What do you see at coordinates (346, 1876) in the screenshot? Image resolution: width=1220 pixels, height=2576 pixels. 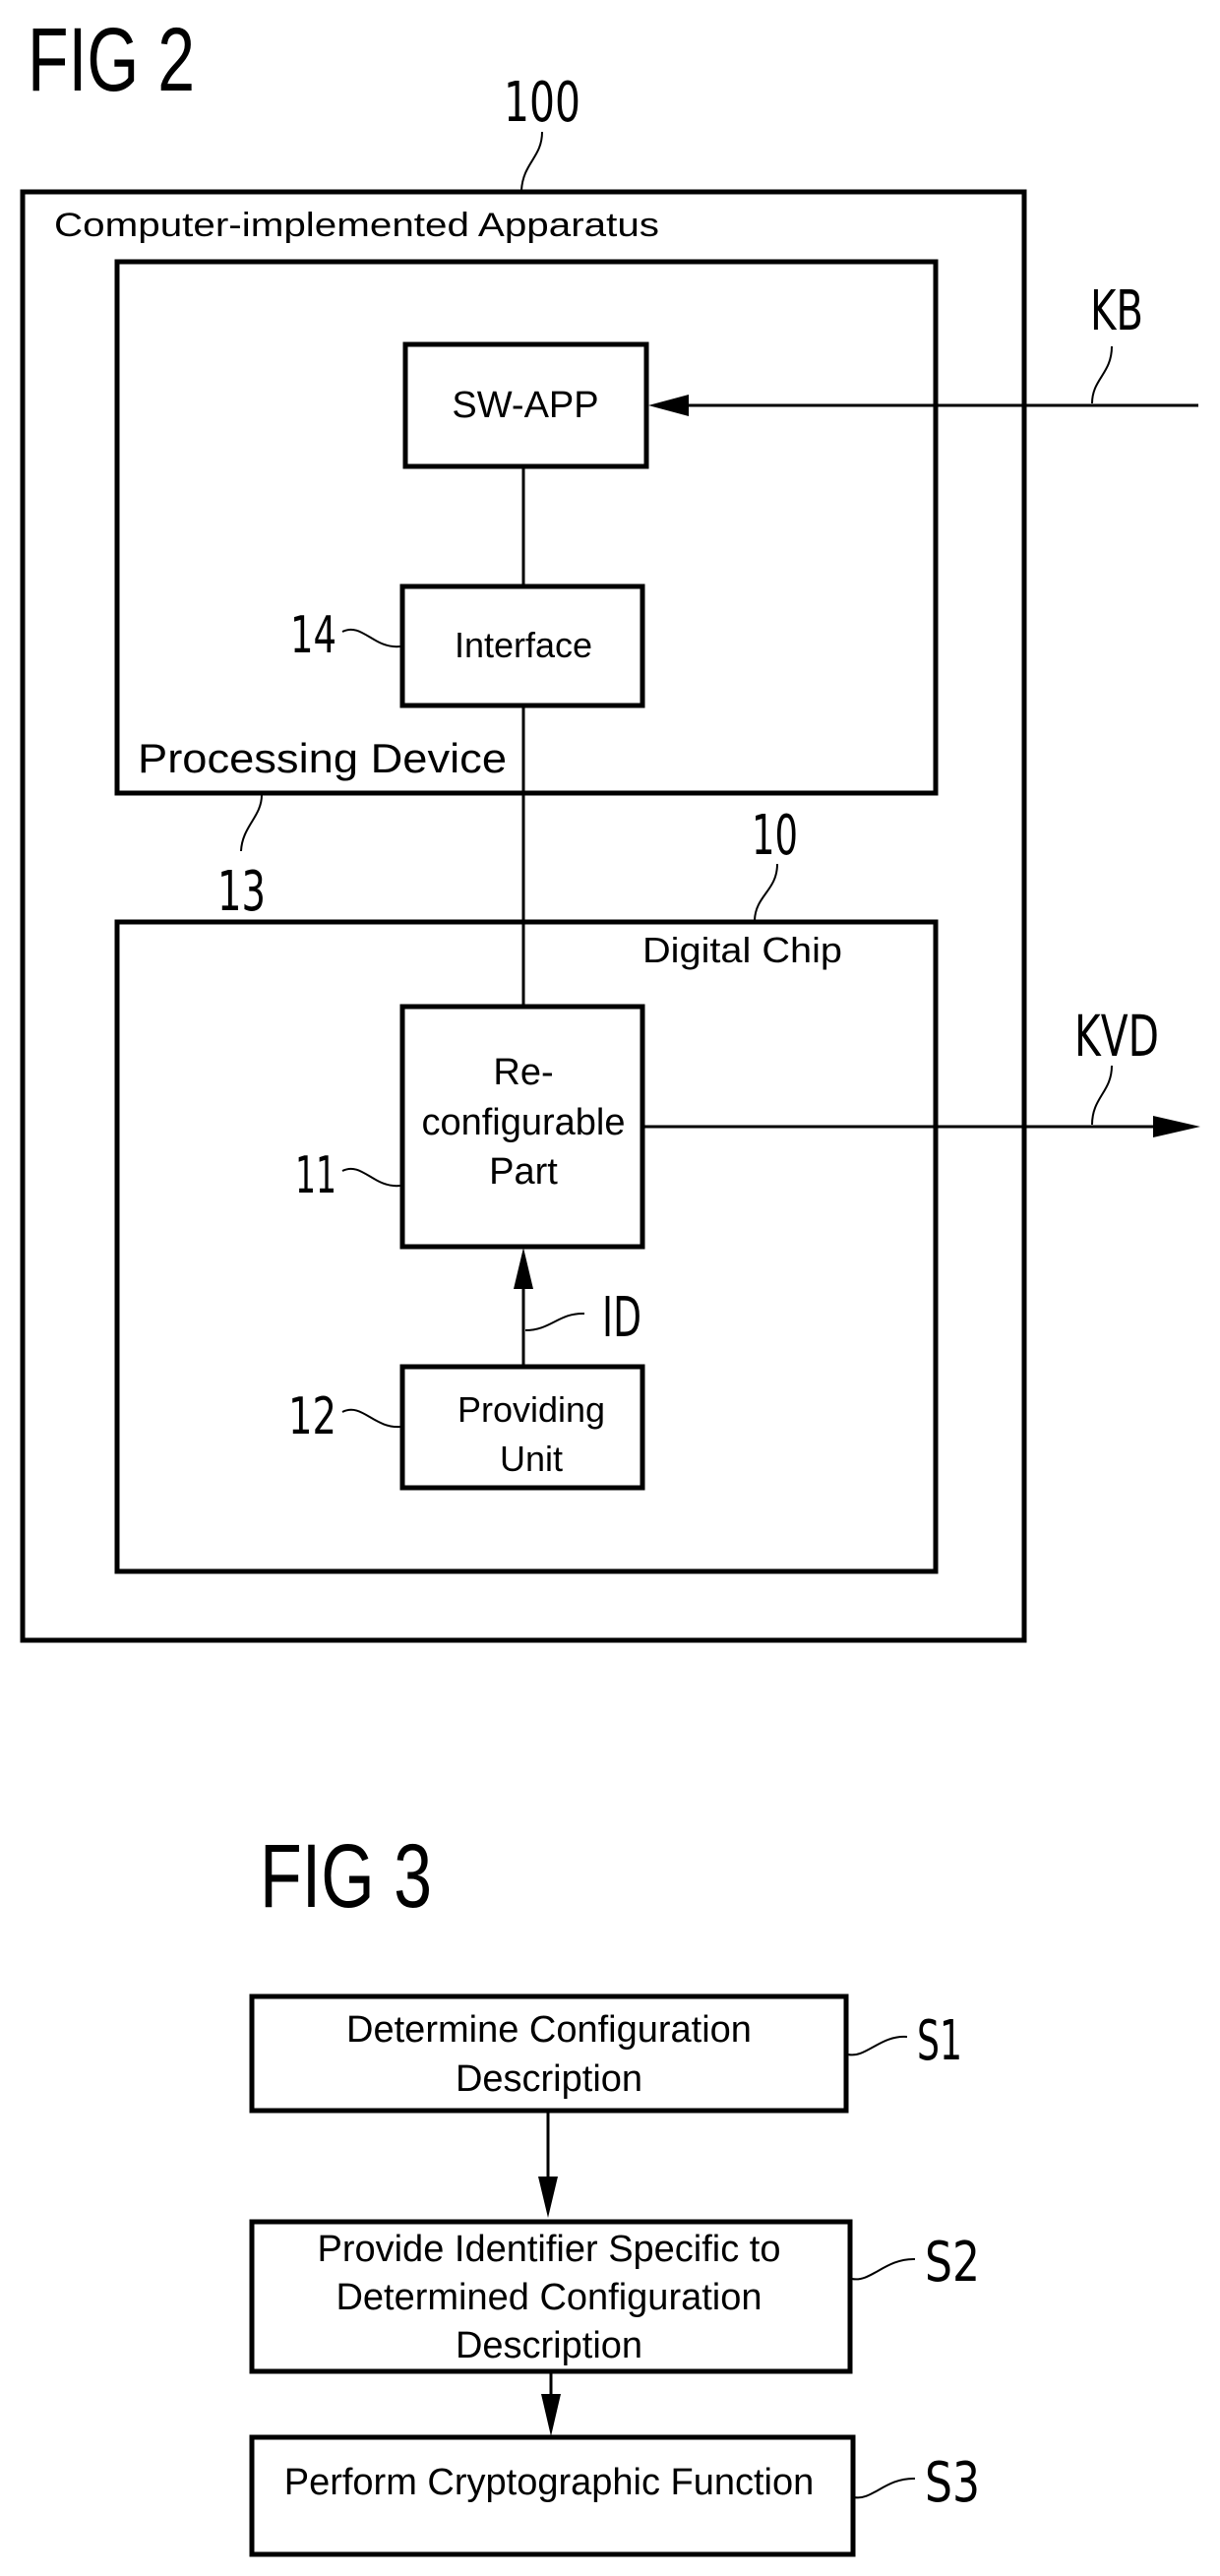 I see `fig3-title: FIG 3` at bounding box center [346, 1876].